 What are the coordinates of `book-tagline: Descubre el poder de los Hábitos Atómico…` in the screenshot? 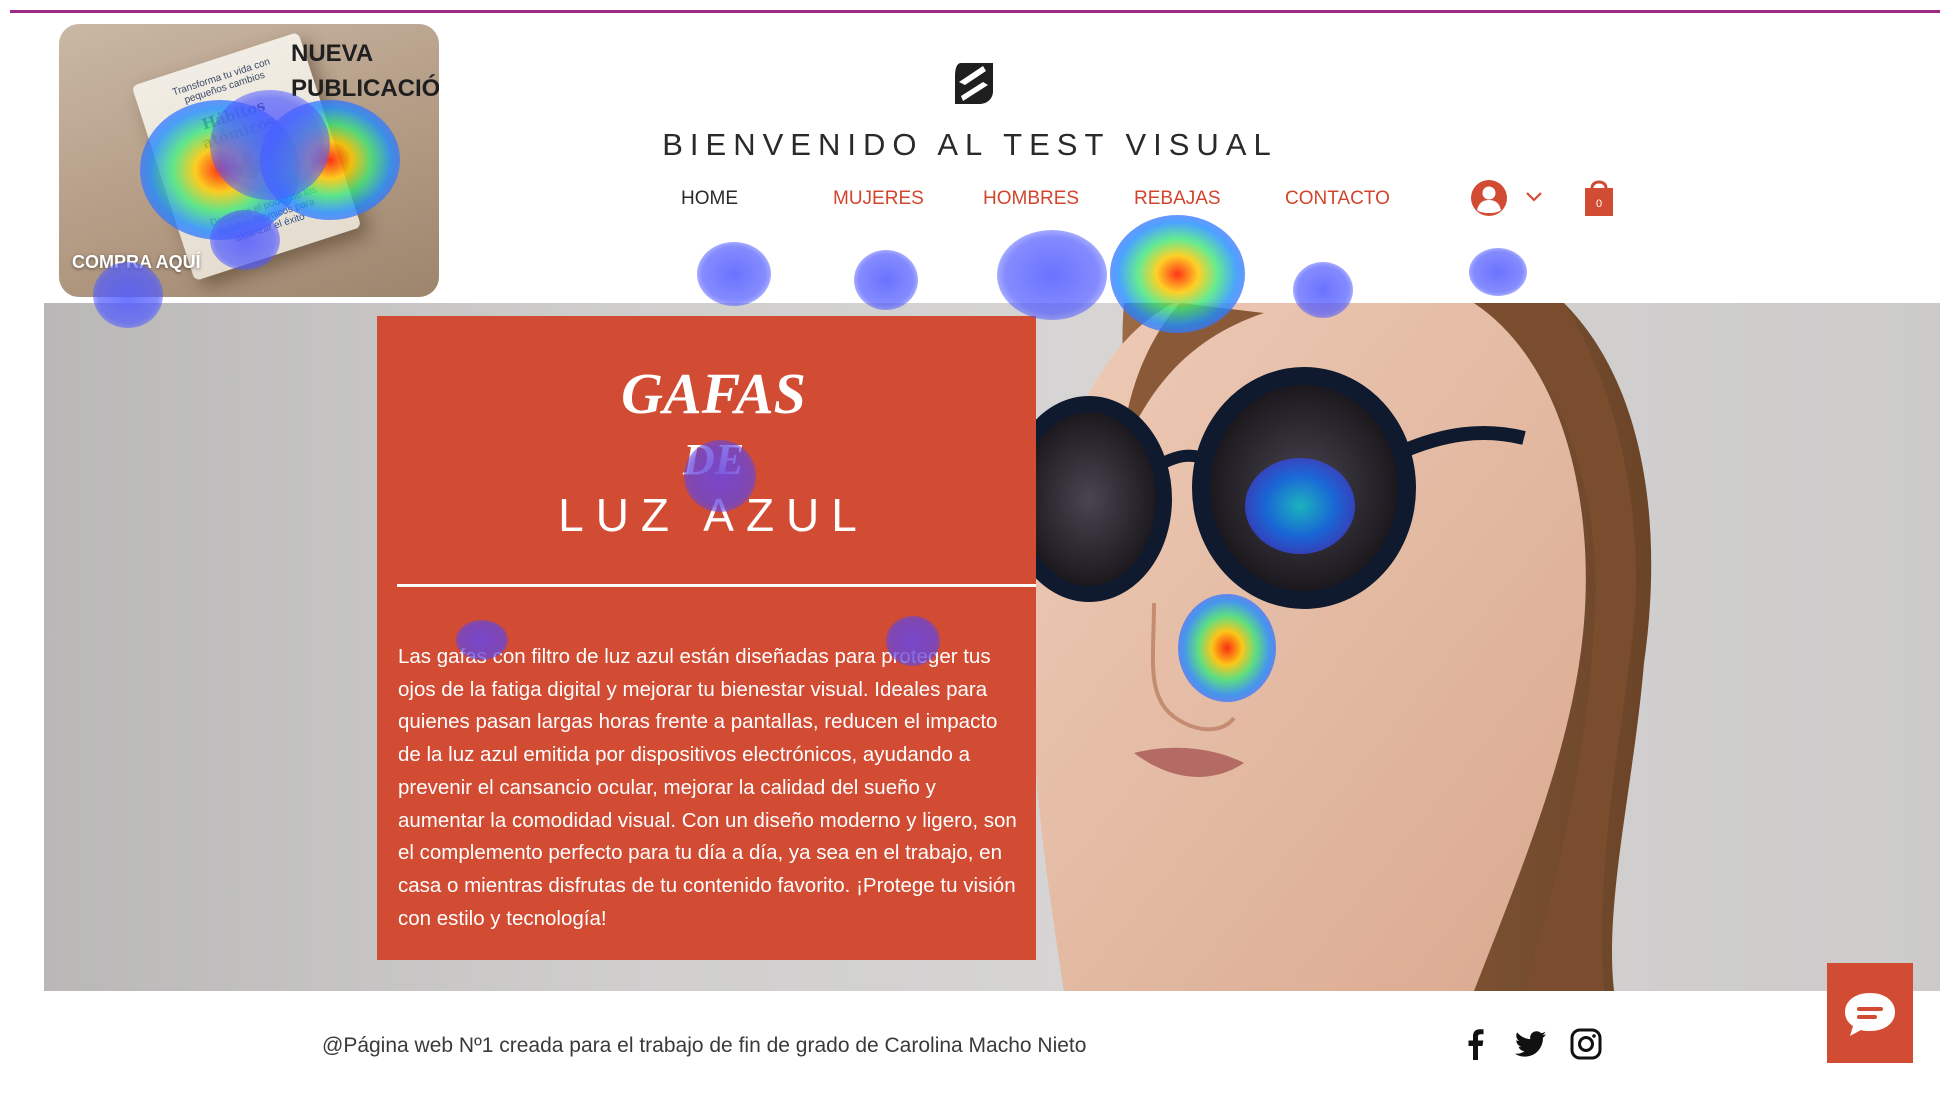 It's located at (263, 214).